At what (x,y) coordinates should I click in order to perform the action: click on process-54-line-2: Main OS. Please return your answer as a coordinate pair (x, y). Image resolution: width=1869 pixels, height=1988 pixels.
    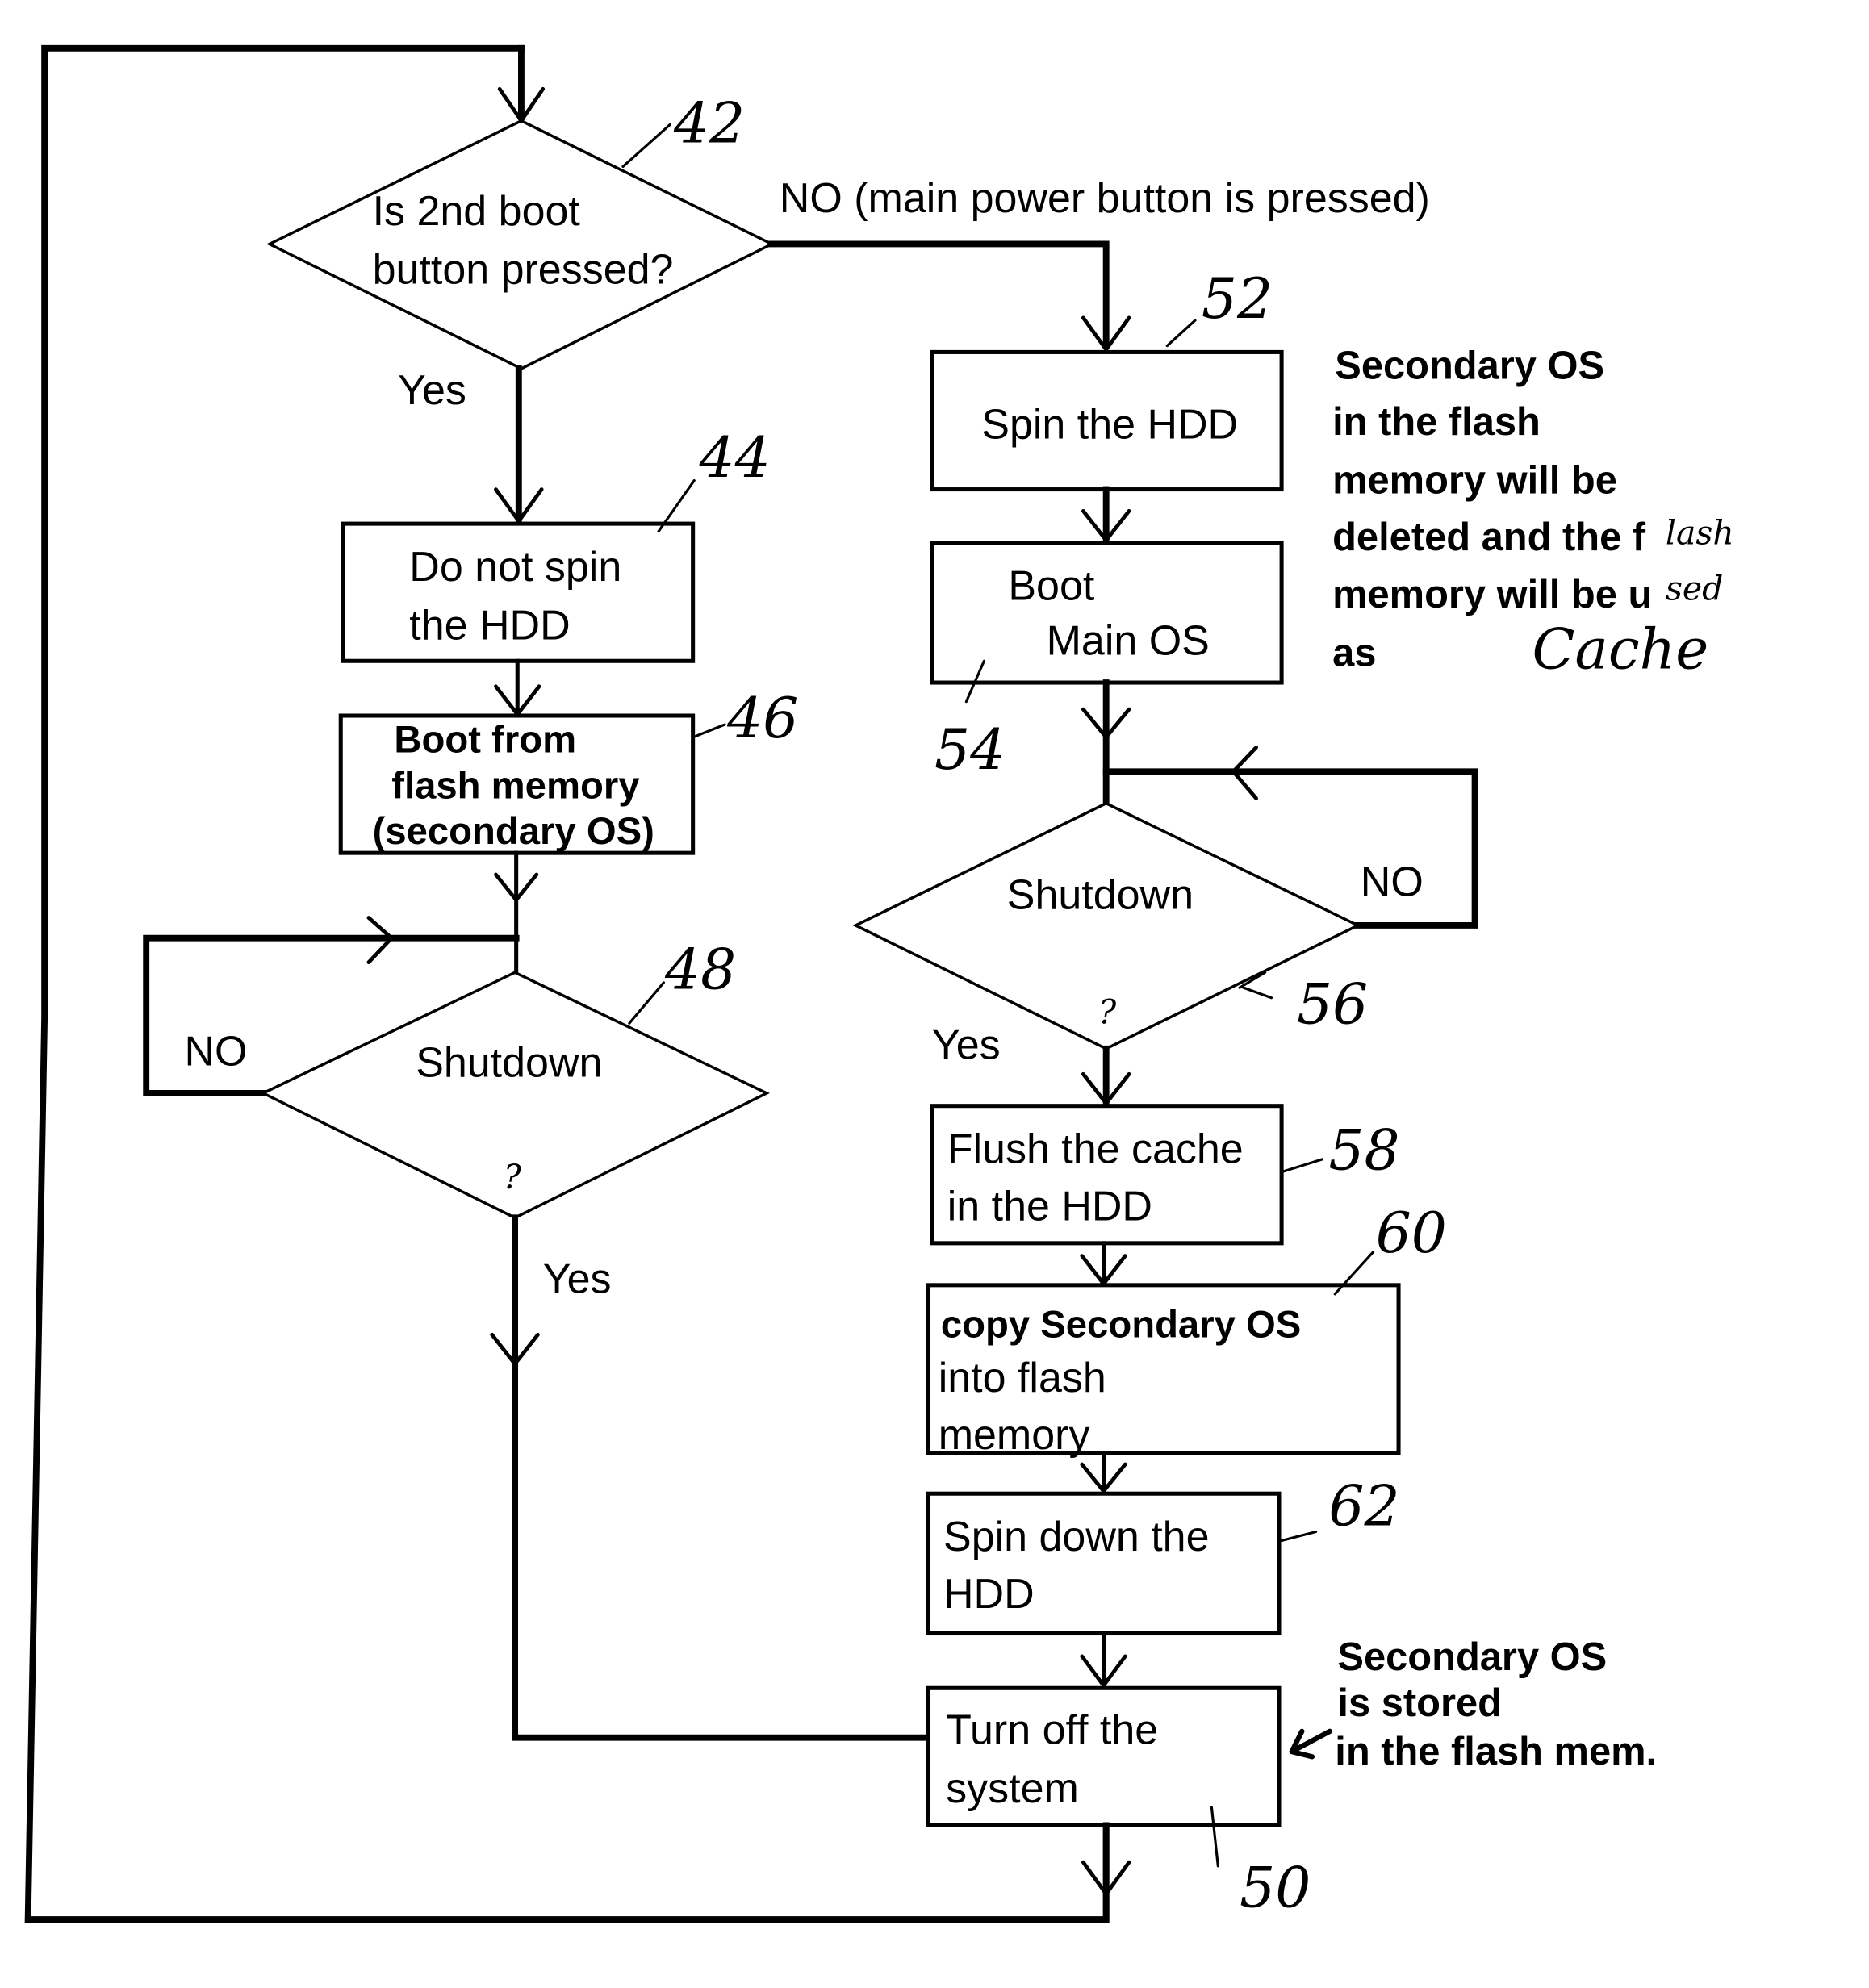
    Looking at the image, I should click on (1128, 640).